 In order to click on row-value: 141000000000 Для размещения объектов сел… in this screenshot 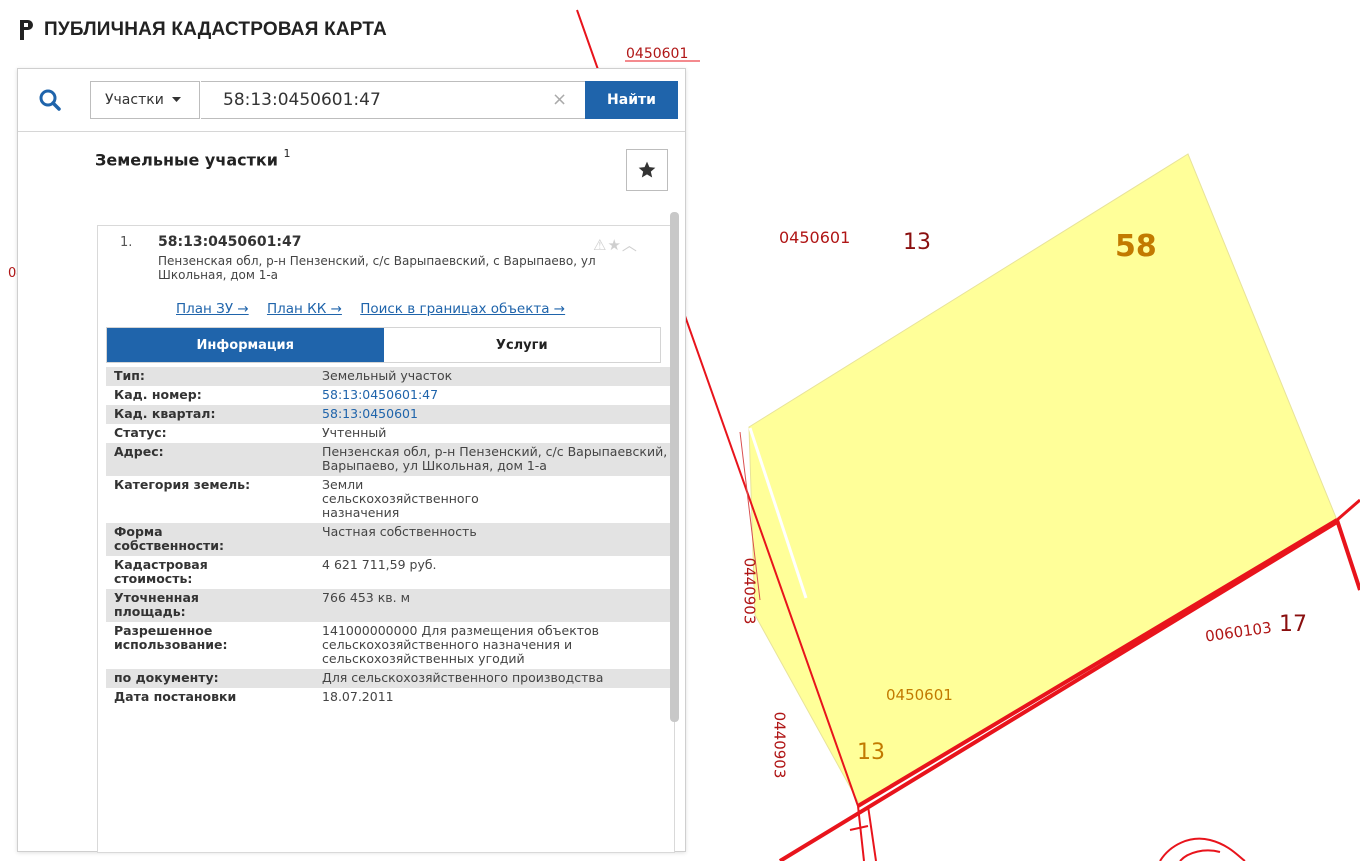, I will do `click(461, 644)`.